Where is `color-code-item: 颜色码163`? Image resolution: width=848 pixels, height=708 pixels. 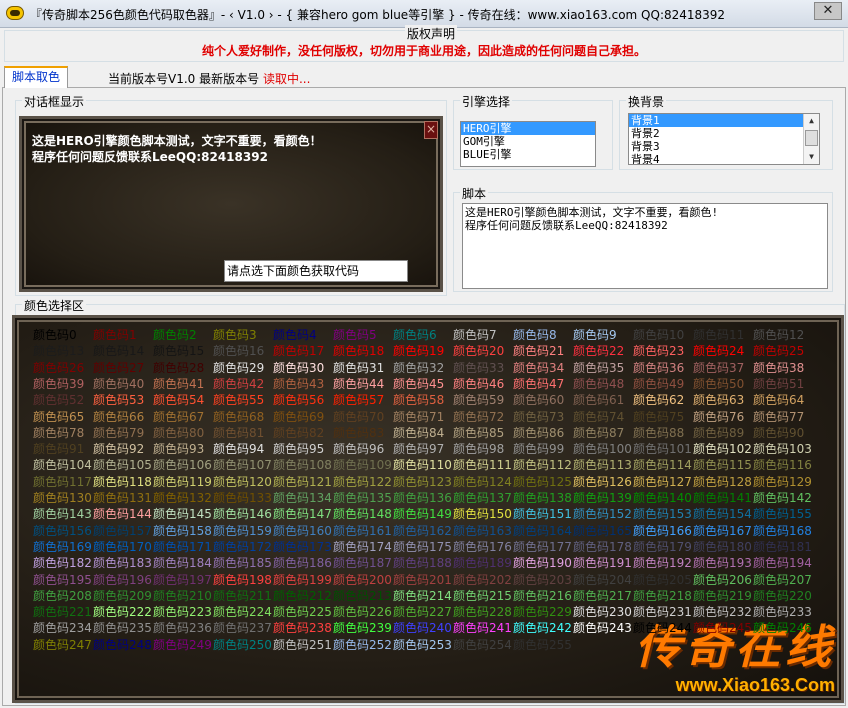 color-code-item: 颜色码163 is located at coordinates (482, 531).